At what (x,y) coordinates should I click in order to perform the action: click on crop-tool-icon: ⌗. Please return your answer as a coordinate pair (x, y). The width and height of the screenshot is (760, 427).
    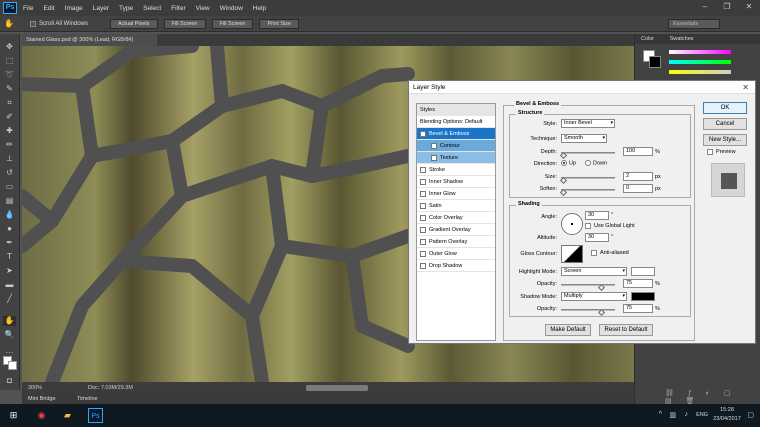
    Looking at the image, I should click on (9, 103).